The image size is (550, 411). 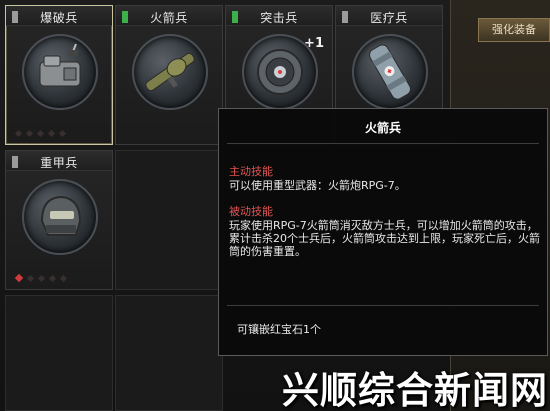 What do you see at coordinates (280, 72) in the screenshot?
I see `assault-scope-icon` at bounding box center [280, 72].